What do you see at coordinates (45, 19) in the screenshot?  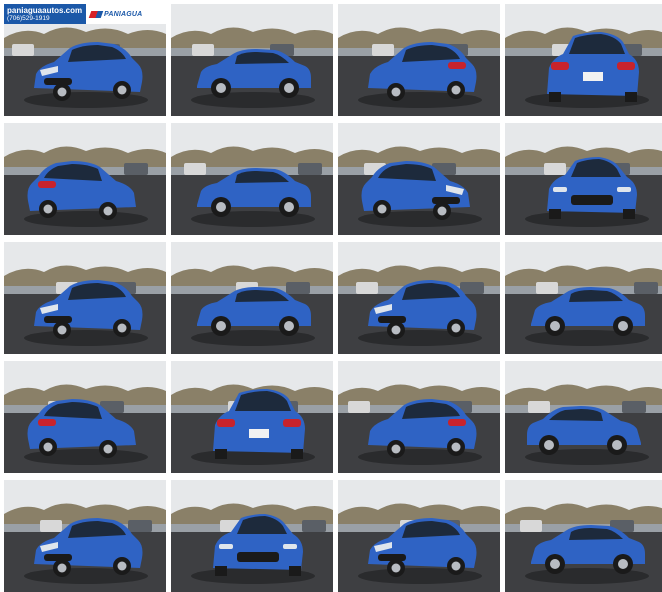 I see `dealer-phone: (706)529-1919` at bounding box center [45, 19].